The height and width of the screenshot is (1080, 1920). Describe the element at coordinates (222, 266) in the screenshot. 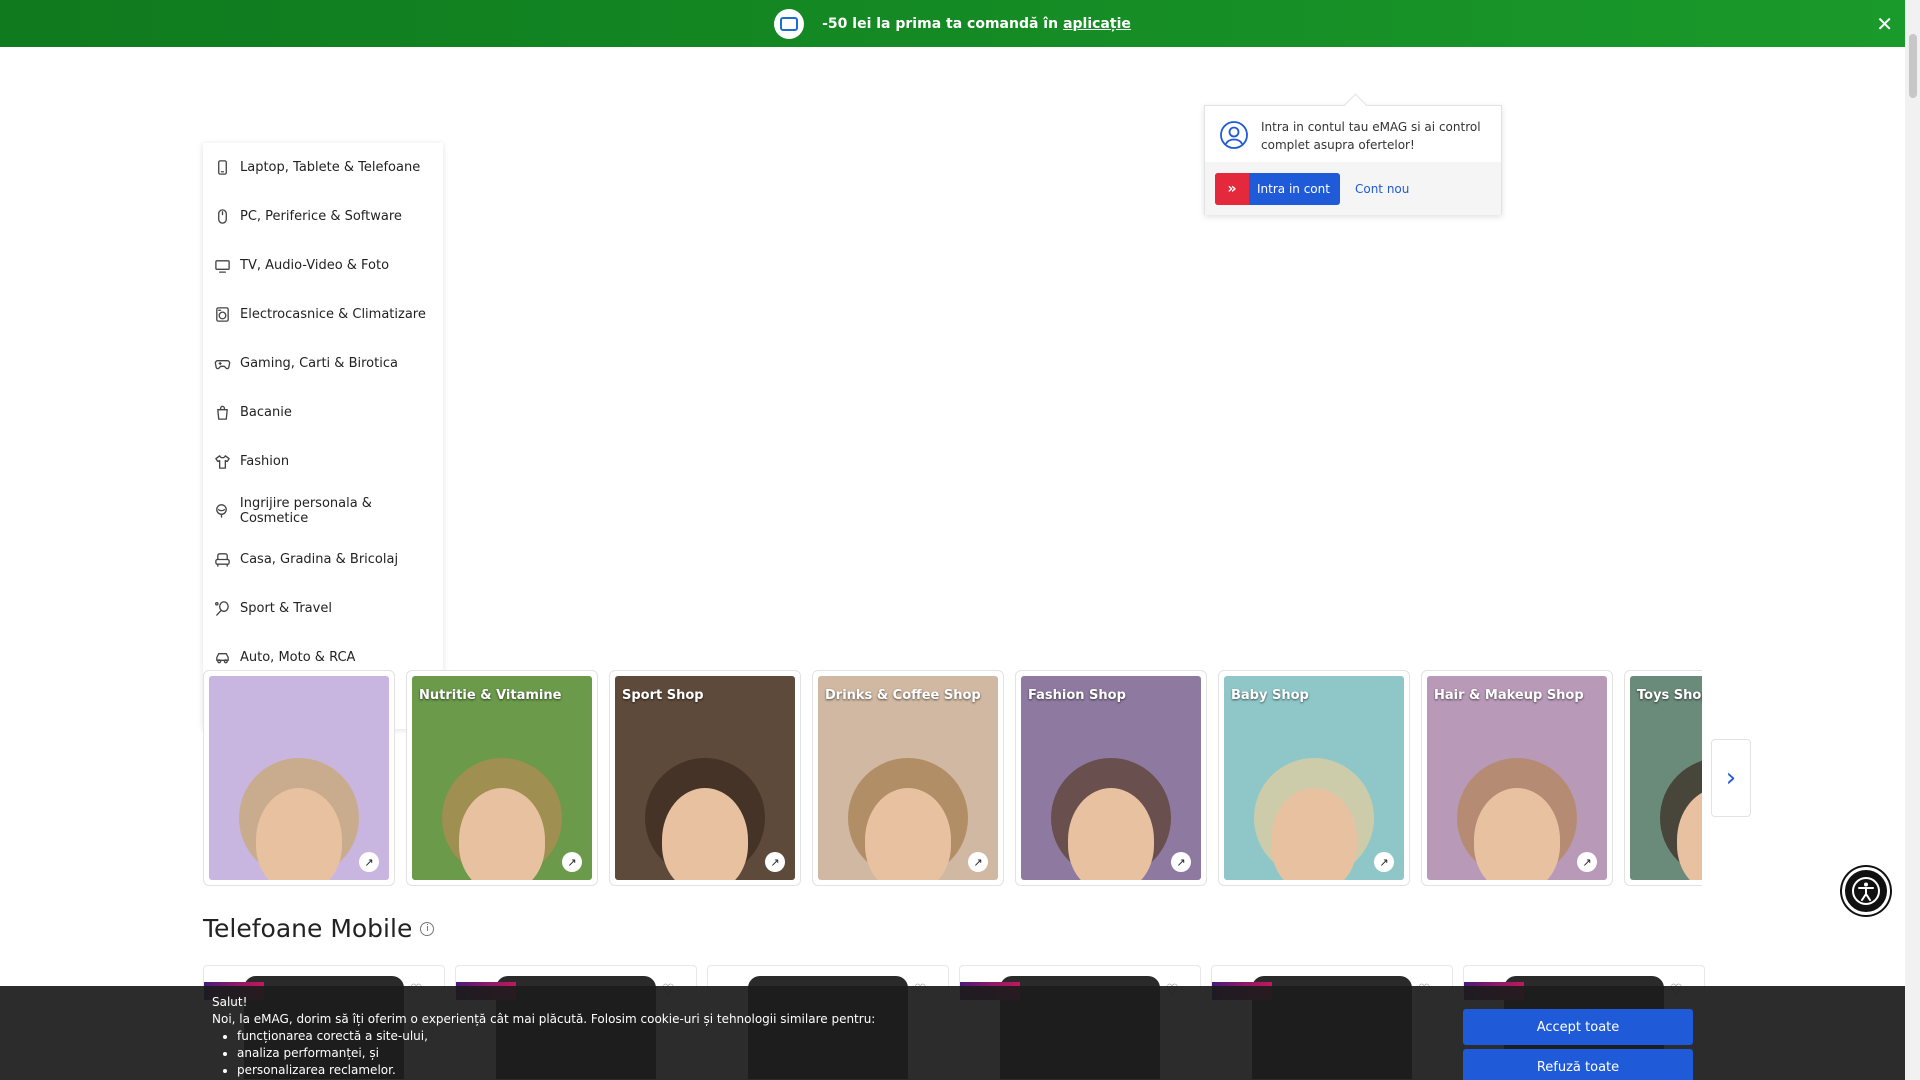

I see `tv-icon` at that location.